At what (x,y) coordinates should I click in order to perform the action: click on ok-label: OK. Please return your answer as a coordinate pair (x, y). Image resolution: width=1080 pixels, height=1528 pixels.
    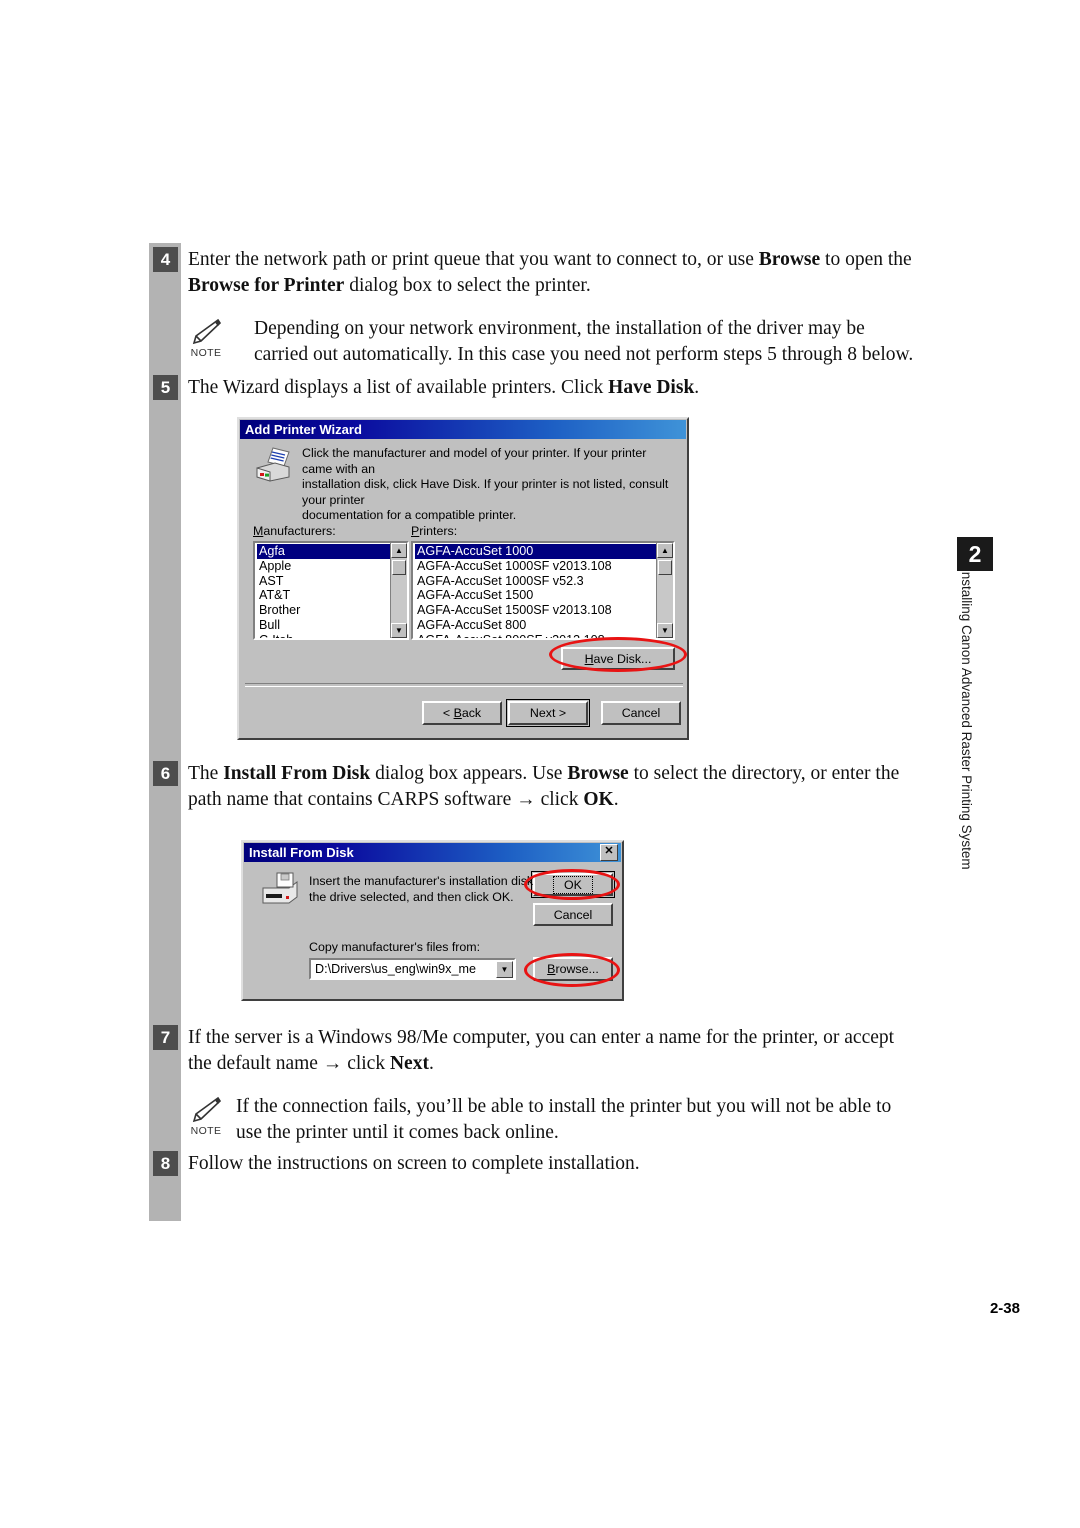
    Looking at the image, I should click on (573, 884).